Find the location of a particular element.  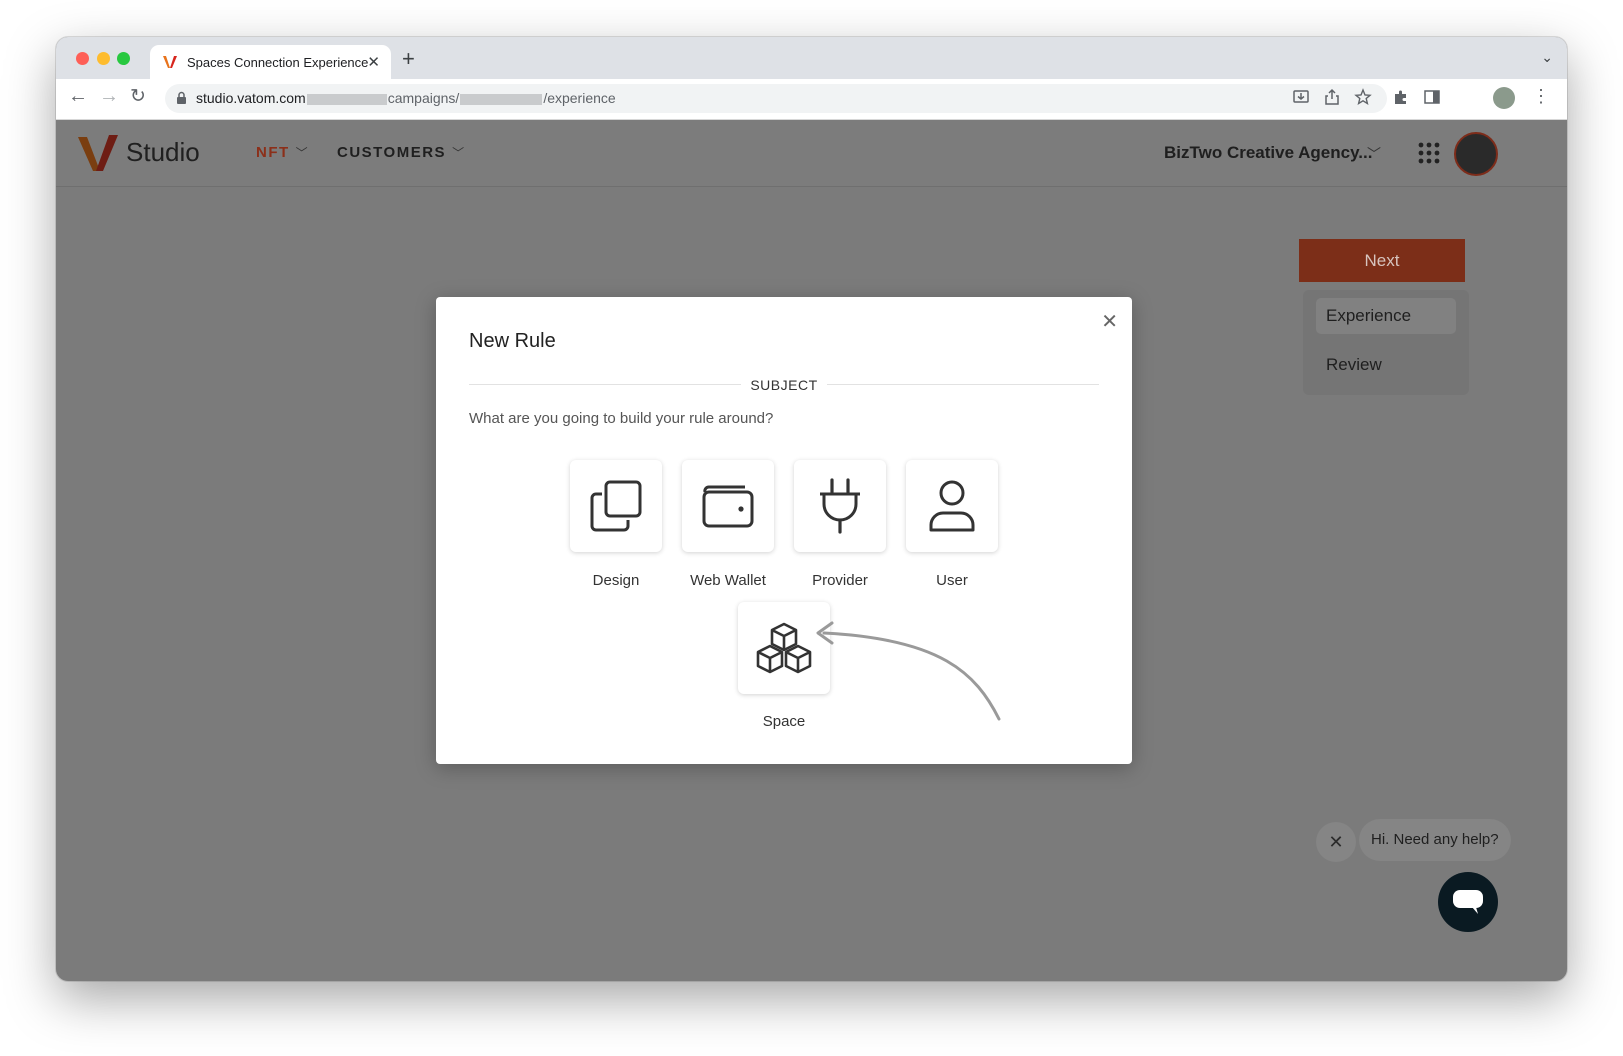

logo-text: Studio is located at coordinates (163, 152).